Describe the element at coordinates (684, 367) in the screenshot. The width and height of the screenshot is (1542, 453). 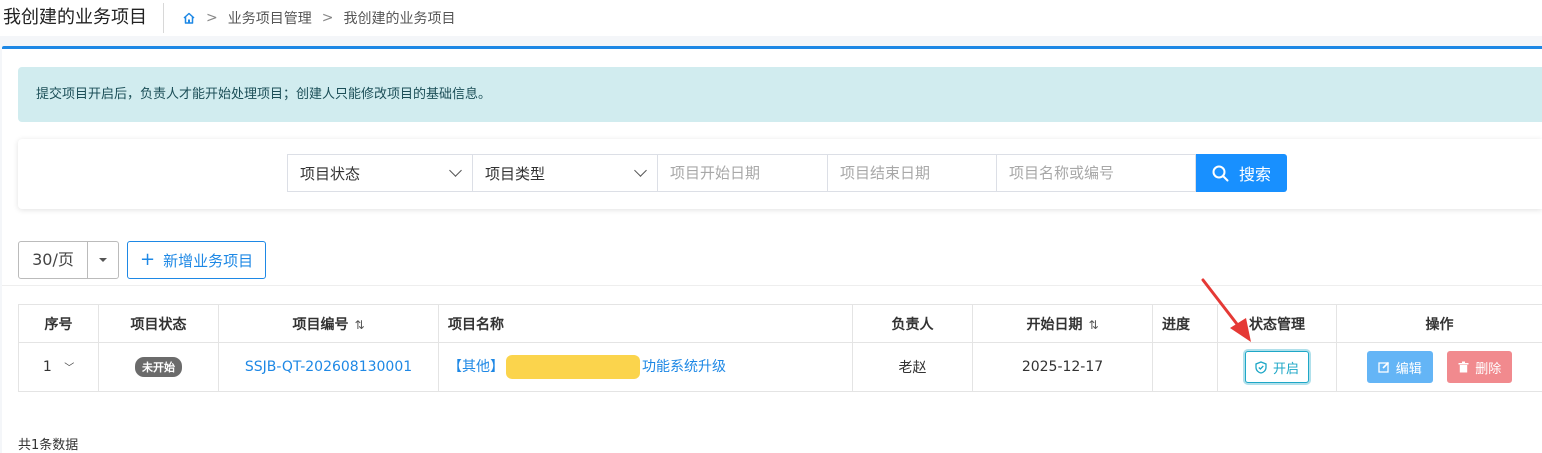
I see `project-name-suffix: 功能系统升级` at that location.